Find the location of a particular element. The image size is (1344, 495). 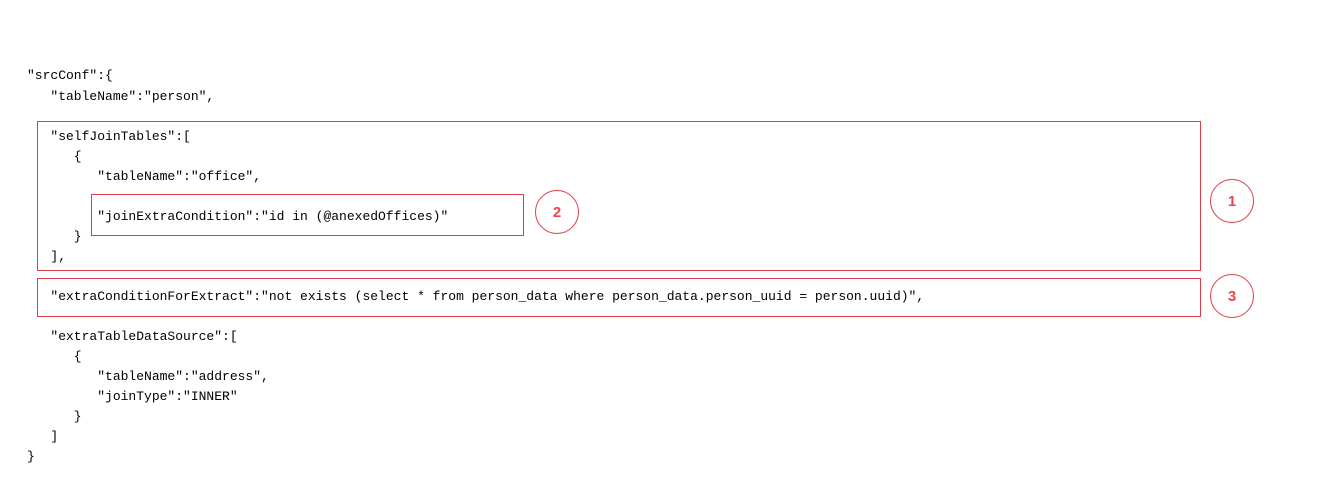

code-line-close-src-conf: } is located at coordinates (31, 456).